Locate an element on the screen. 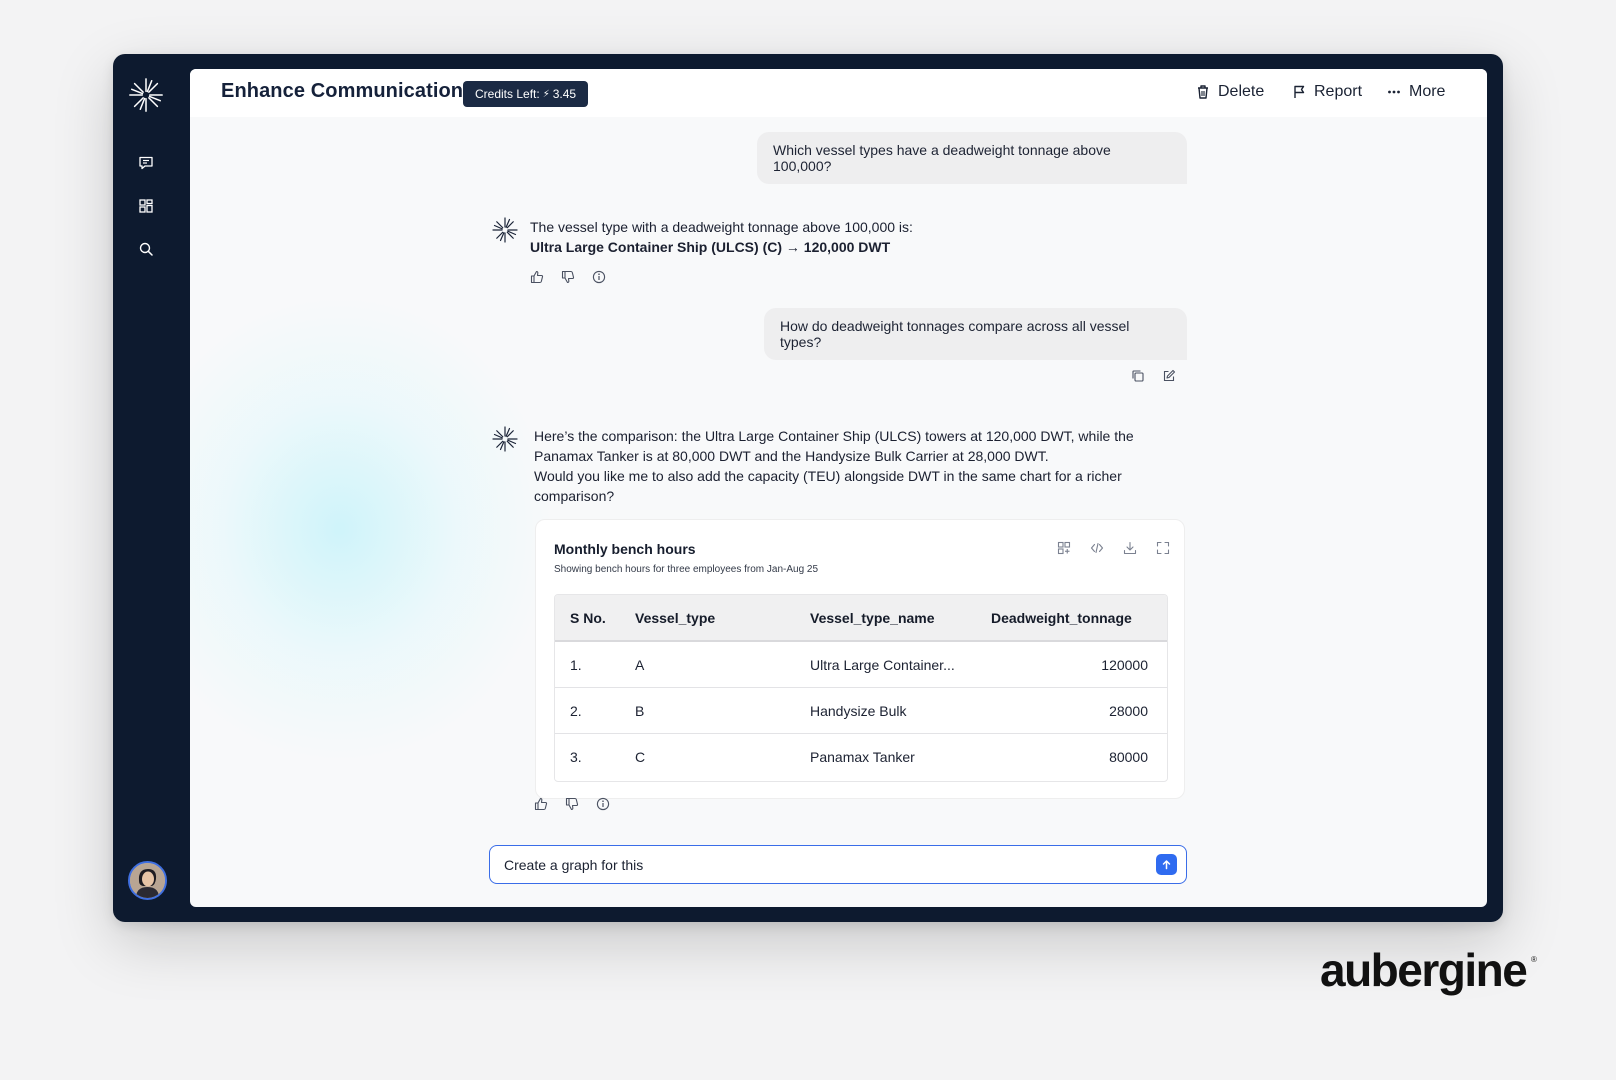  new-chat-icon is located at coordinates (146, 163).